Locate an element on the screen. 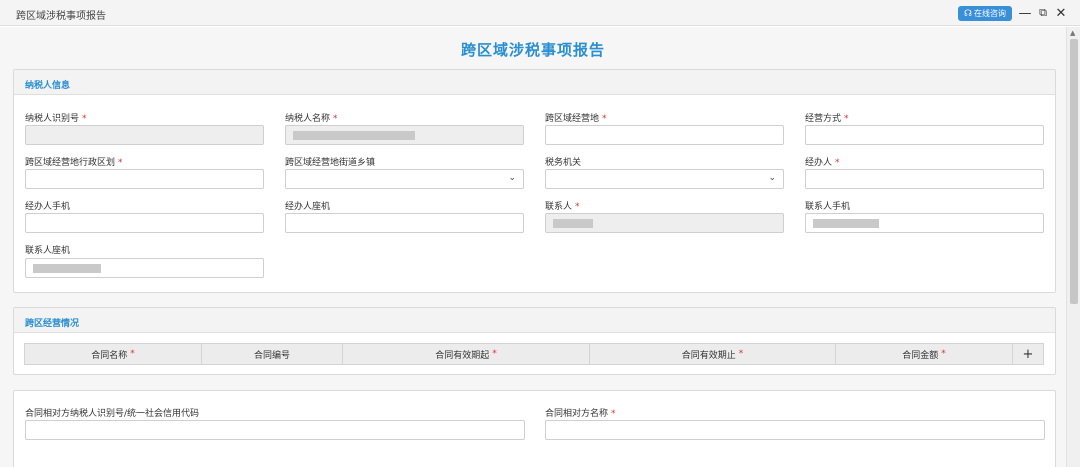 The height and width of the screenshot is (467, 1080). cross-region-location-input is located at coordinates (664, 135).